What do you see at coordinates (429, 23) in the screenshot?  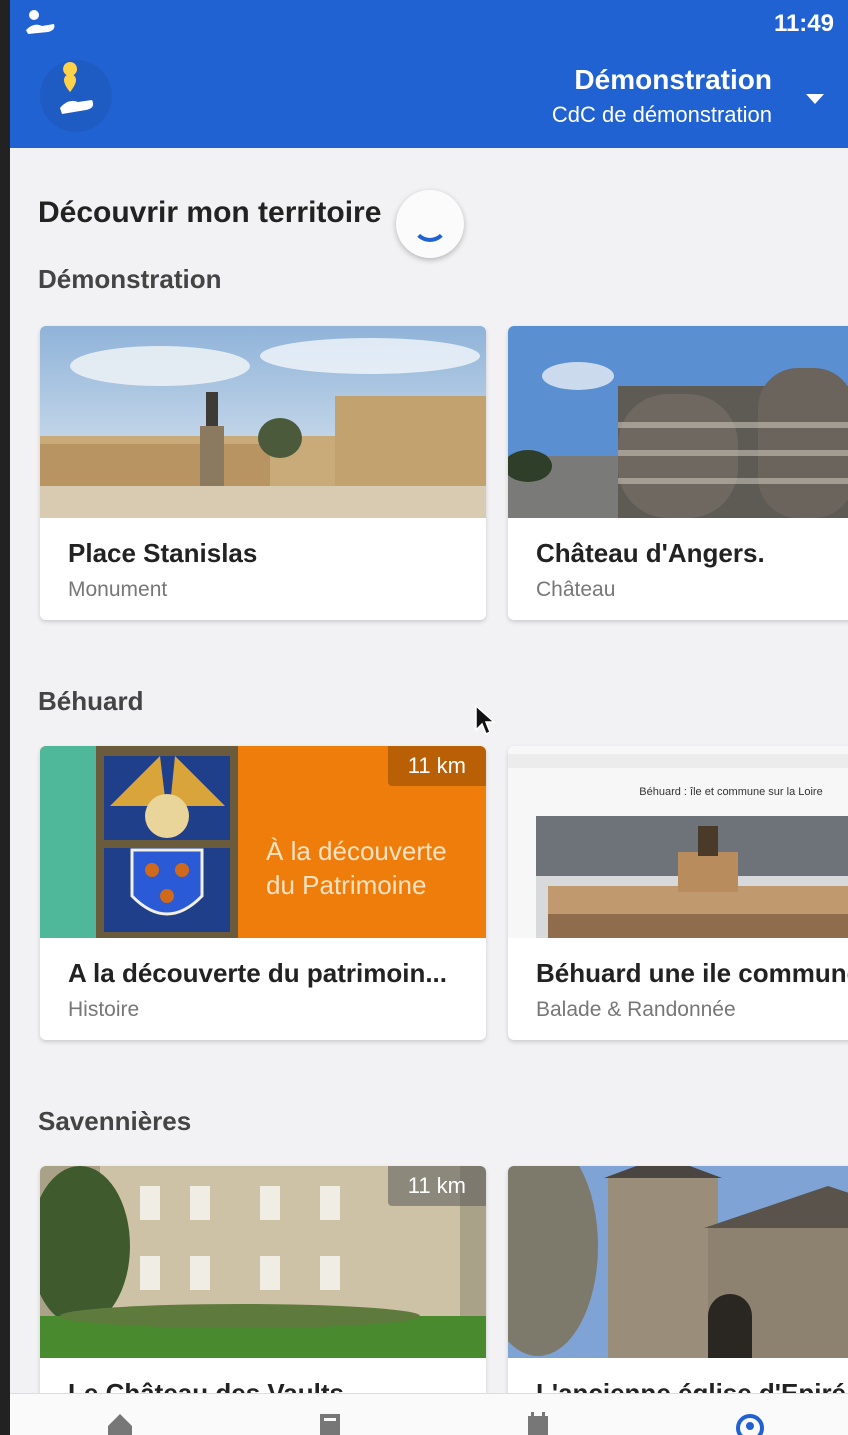 I see `status-bar: 11:49` at bounding box center [429, 23].